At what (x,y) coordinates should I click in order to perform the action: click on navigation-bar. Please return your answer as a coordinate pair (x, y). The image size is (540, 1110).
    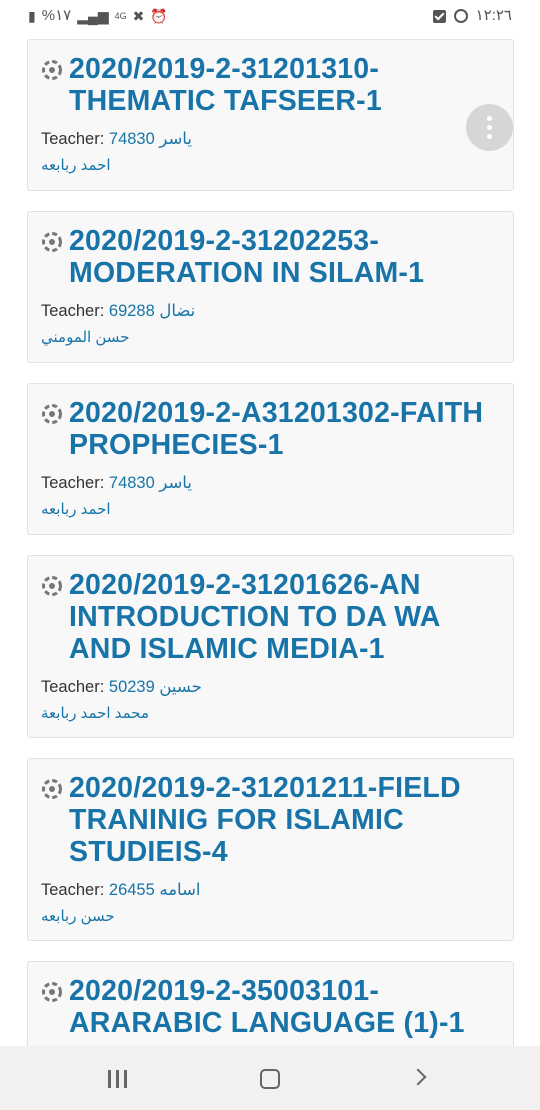
    Looking at the image, I should click on (270, 1078).